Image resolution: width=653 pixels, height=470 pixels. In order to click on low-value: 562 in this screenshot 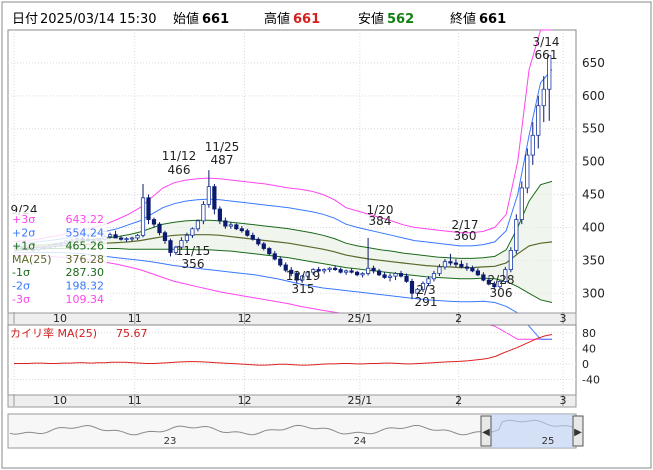, I will do `click(400, 19)`.